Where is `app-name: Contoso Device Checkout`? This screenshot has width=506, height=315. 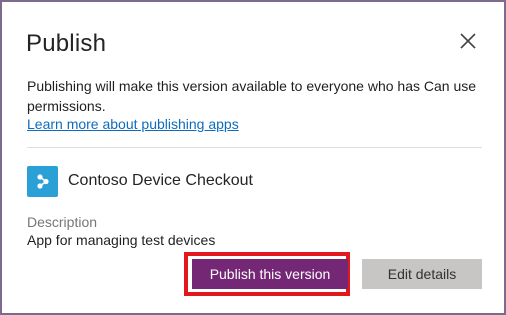
app-name: Contoso Device Checkout is located at coordinates (160, 180).